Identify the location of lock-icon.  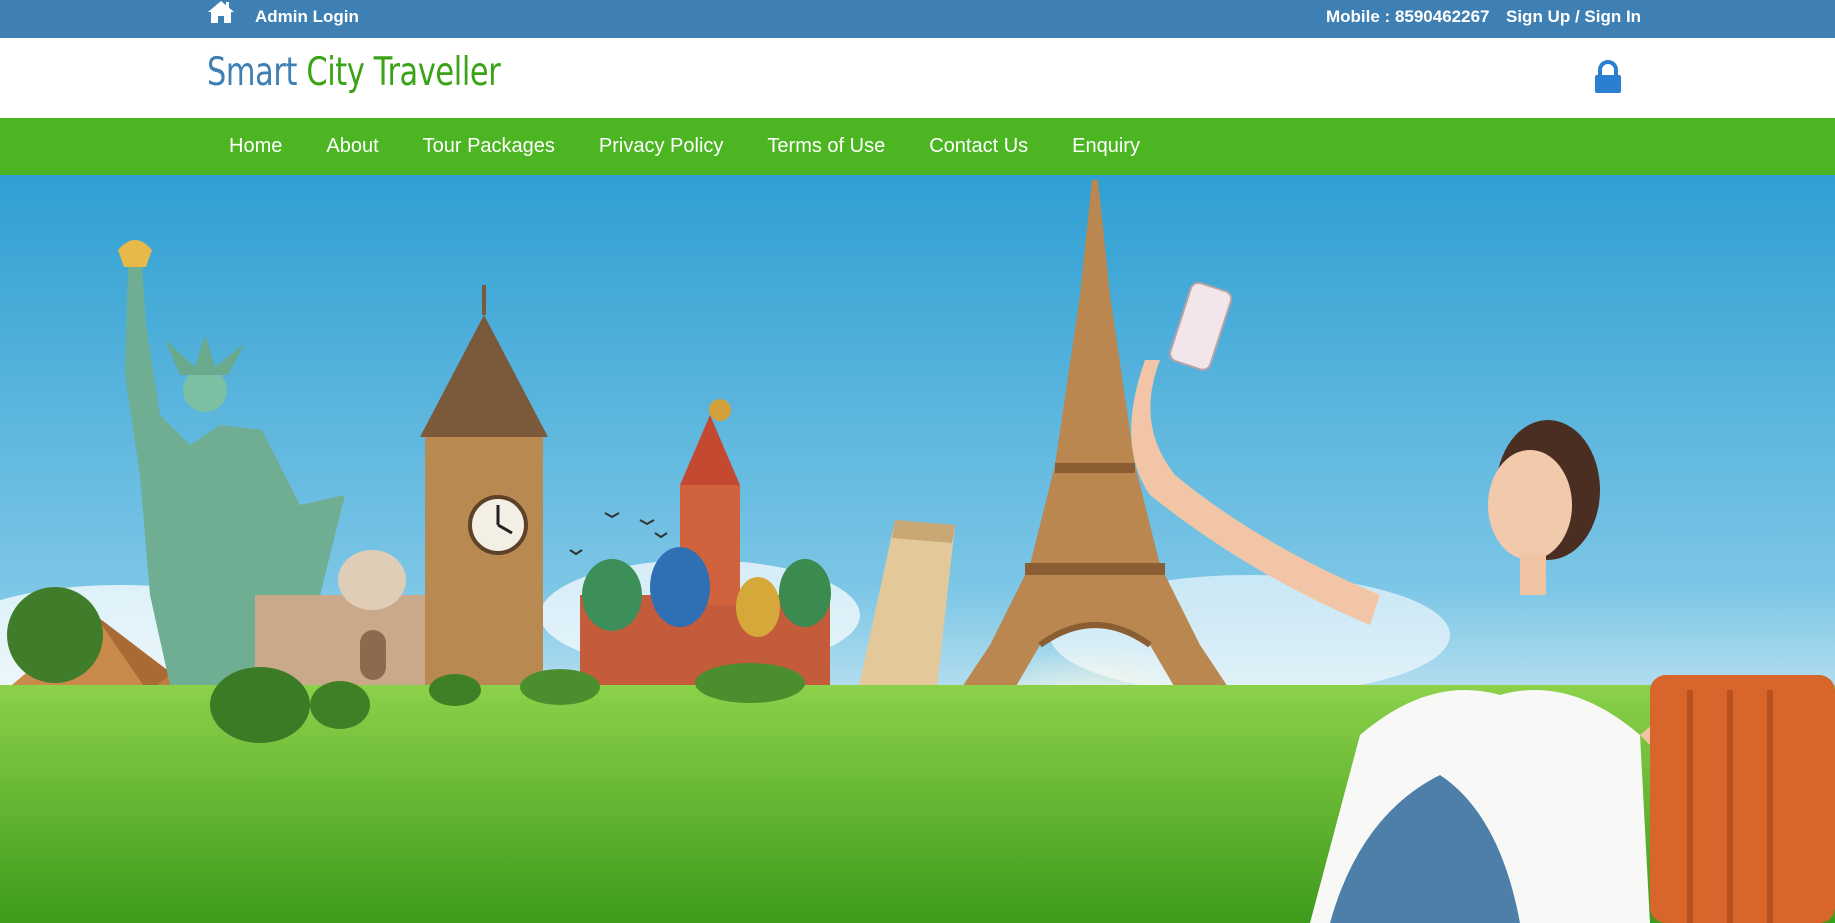
(1608, 77).